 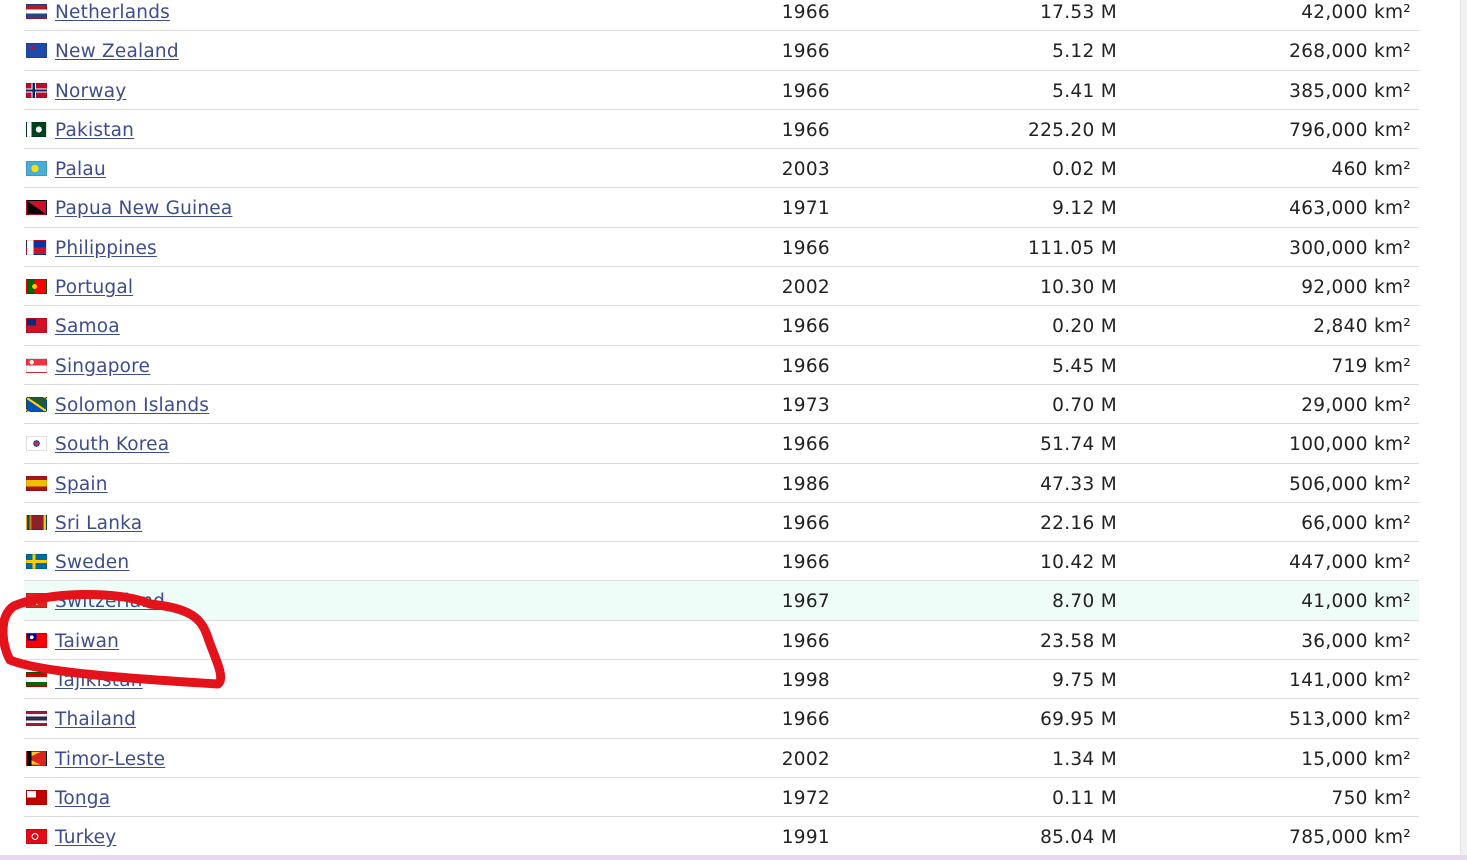 I want to click on portugal-flag-icon, so click(x=36, y=287).